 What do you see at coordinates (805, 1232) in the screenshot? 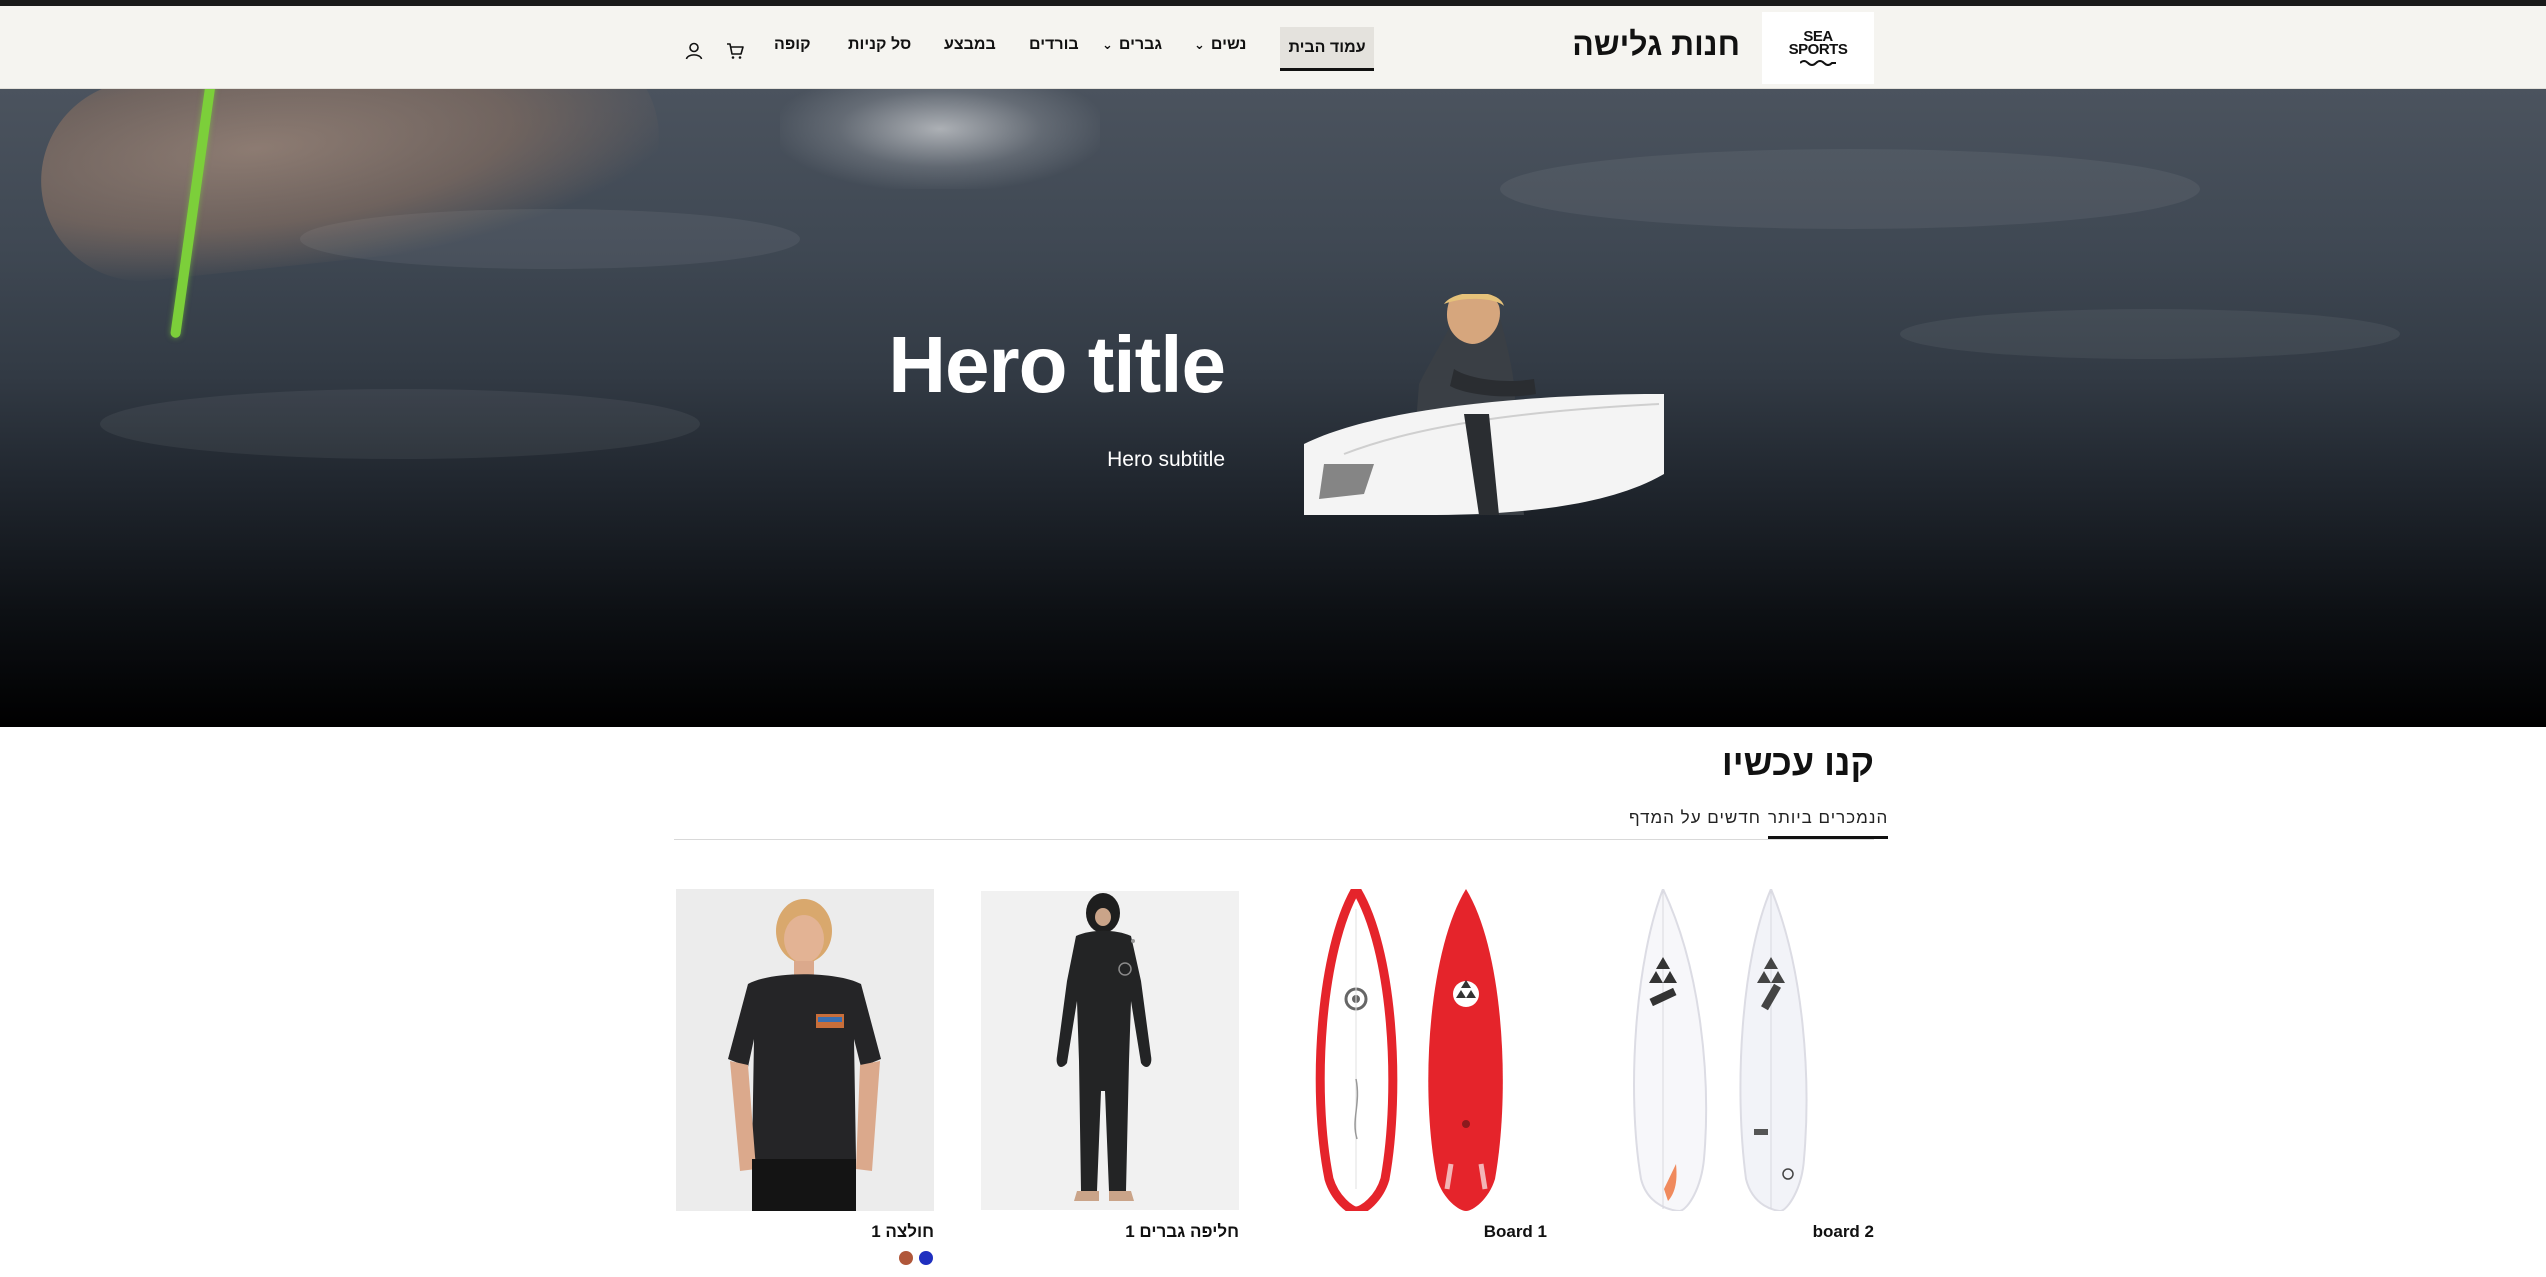
I see `product-title: חולצה 1` at bounding box center [805, 1232].